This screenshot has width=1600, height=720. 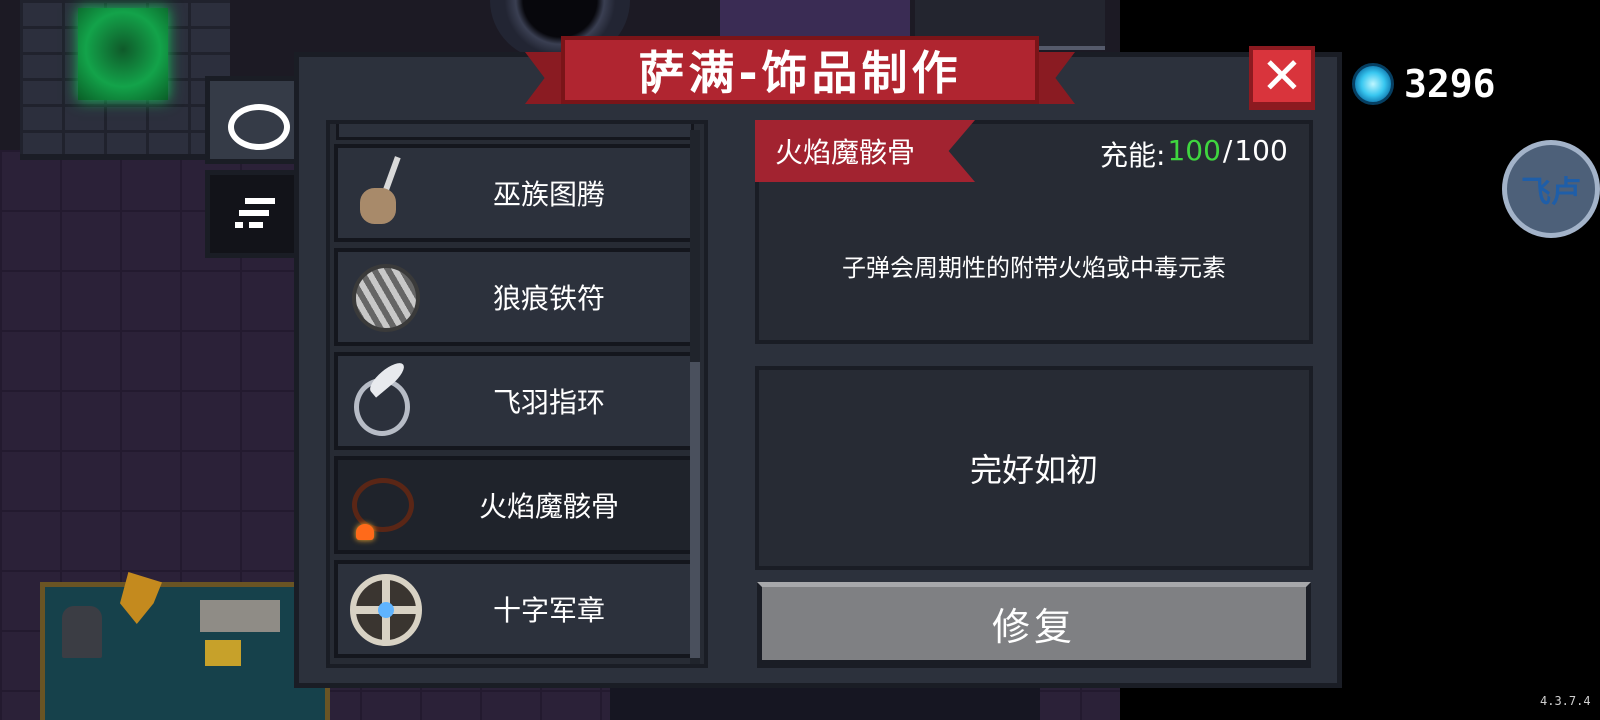 What do you see at coordinates (1551, 192) in the screenshot?
I see `watermark-text: 飞卢` at bounding box center [1551, 192].